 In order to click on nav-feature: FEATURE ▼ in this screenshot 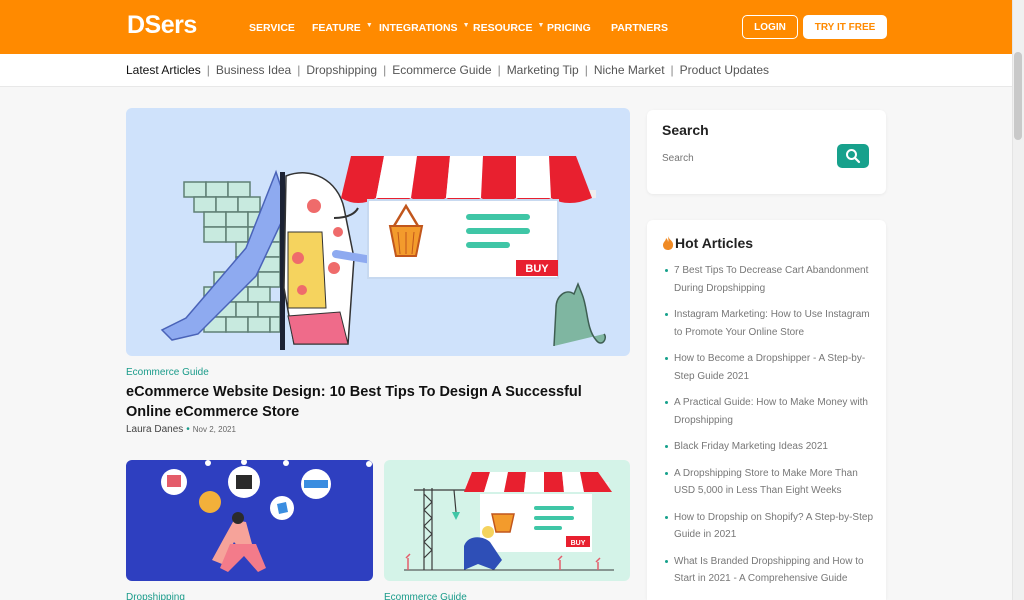, I will do `click(342, 28)`.